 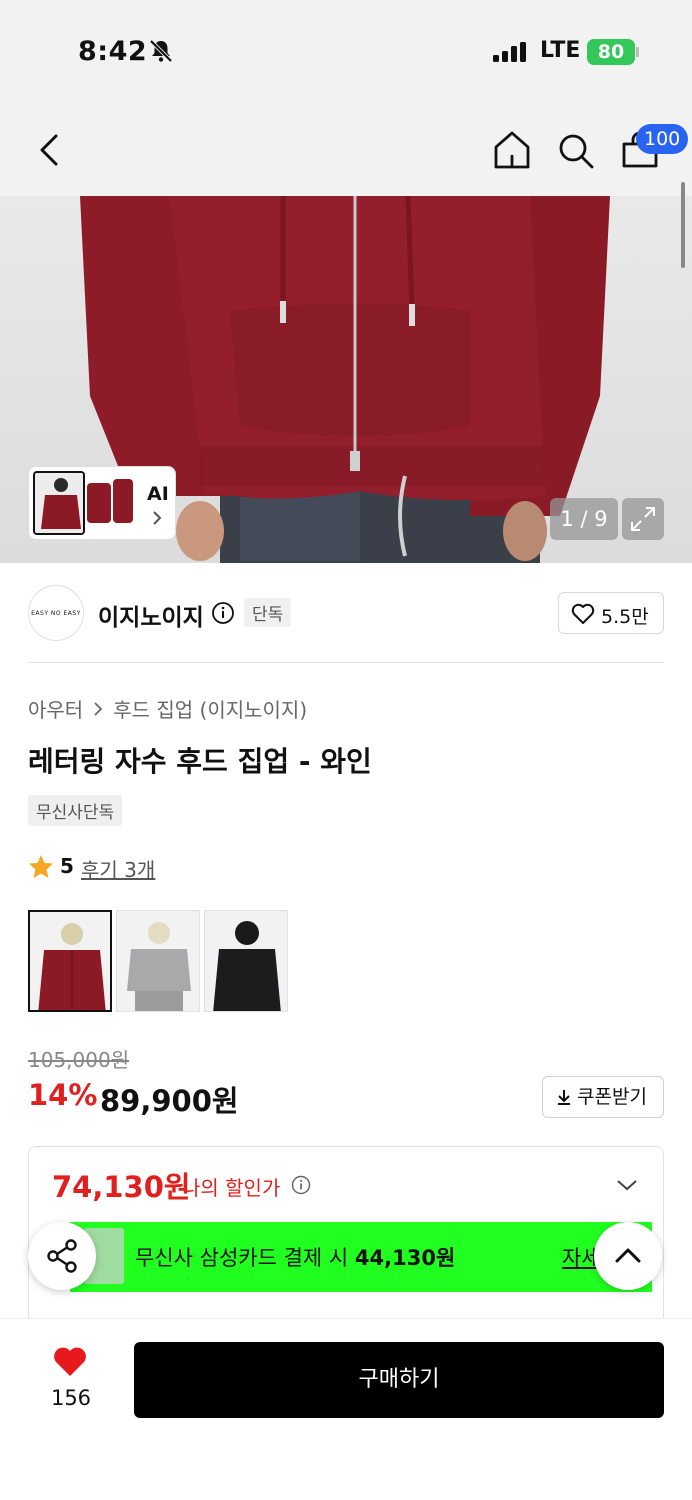 I want to click on brand-like-button: 5.5만, so click(x=611, y=613).